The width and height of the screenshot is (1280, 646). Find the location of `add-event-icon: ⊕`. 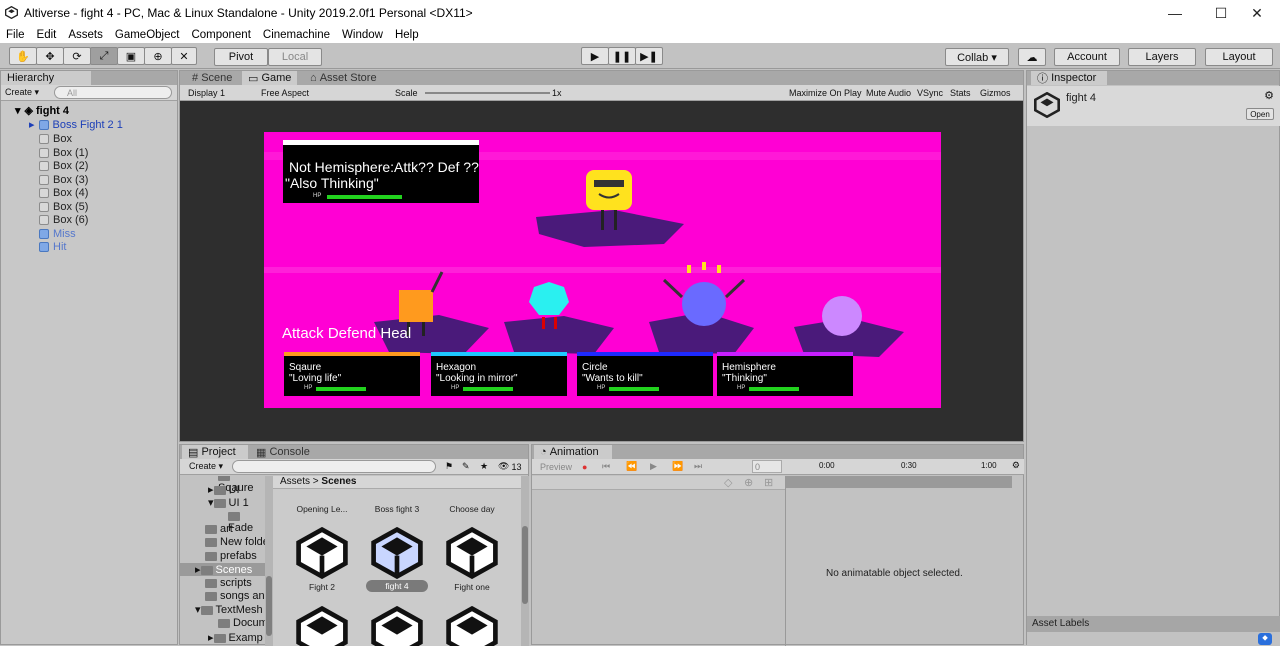

add-event-icon: ⊕ is located at coordinates (748, 482).